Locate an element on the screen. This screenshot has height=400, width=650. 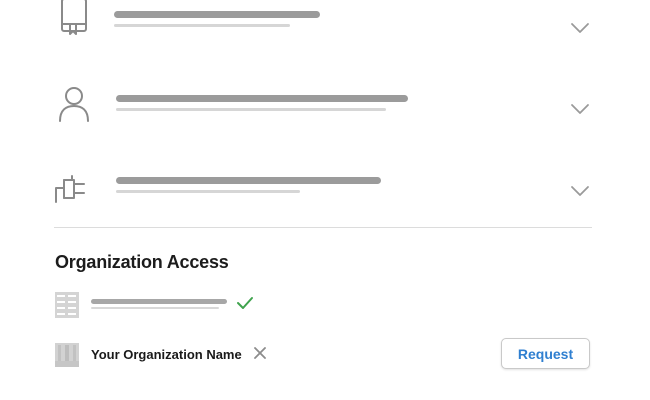
request-button: Request is located at coordinates (545, 353).